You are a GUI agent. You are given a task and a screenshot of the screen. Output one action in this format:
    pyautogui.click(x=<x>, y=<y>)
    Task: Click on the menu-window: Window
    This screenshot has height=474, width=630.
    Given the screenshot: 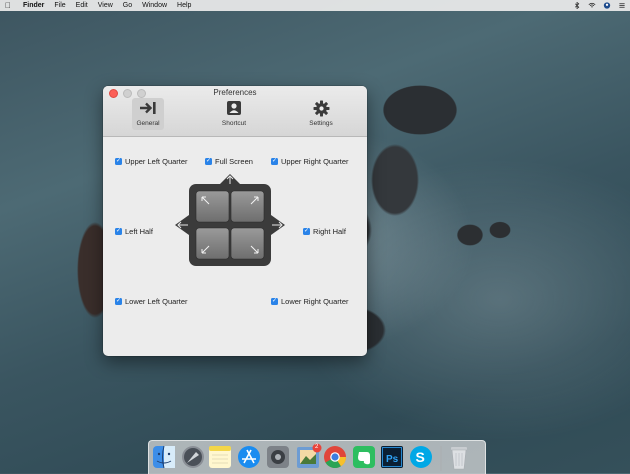 What is the action you would take?
    pyautogui.click(x=154, y=5)
    